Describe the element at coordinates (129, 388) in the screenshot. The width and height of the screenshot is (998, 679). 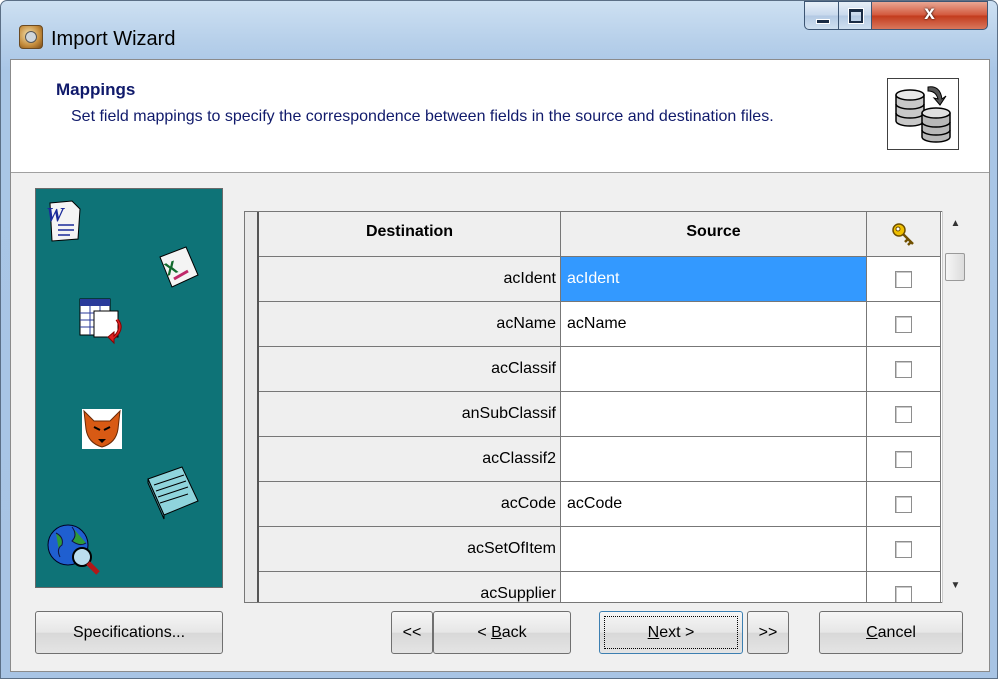
I see `file-types-panel: W X` at that location.